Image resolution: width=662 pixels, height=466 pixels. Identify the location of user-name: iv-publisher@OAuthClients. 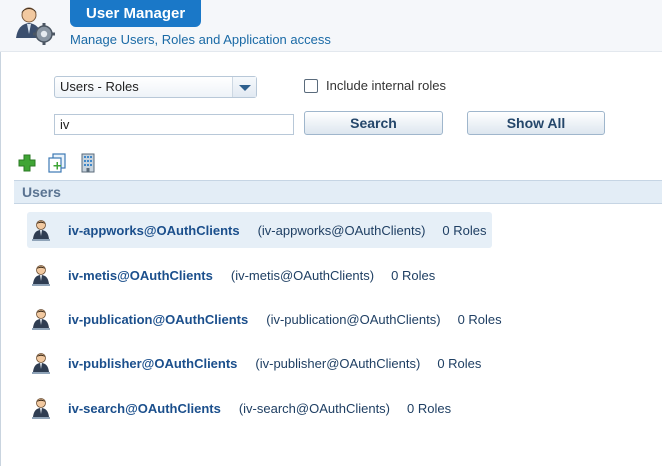
(152, 363).